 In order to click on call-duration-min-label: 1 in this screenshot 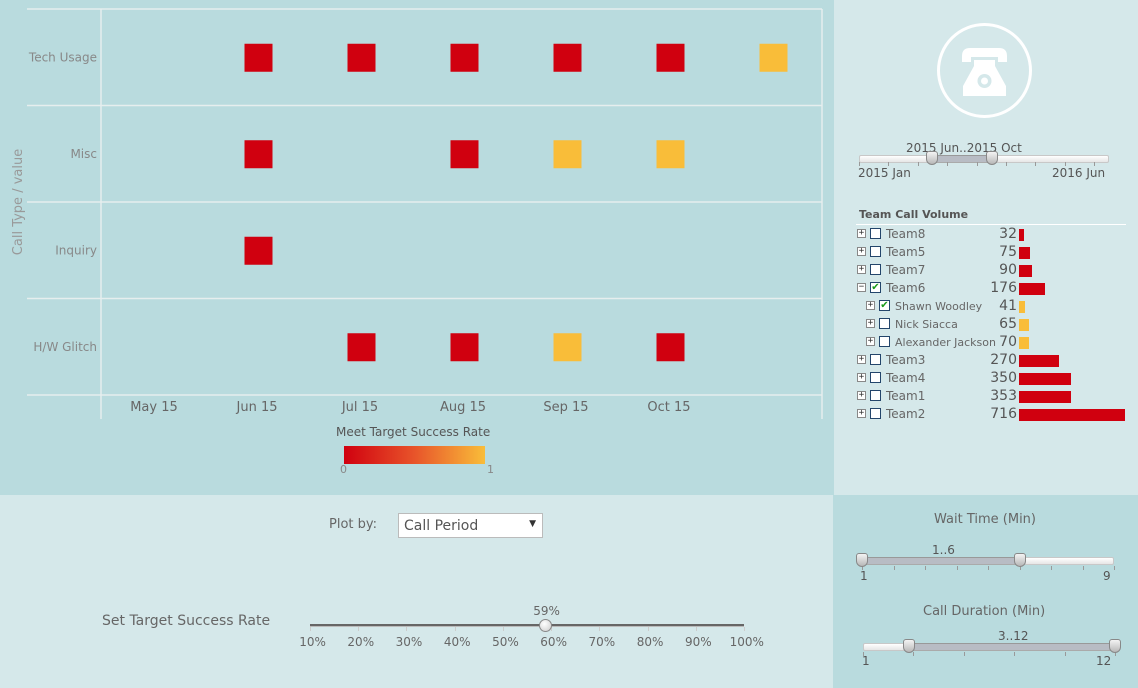, I will do `click(866, 661)`.